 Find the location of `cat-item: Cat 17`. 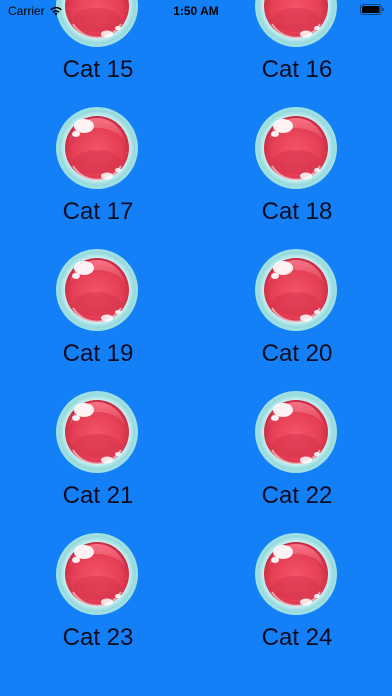

cat-item: Cat 17 is located at coordinates (98, 177).